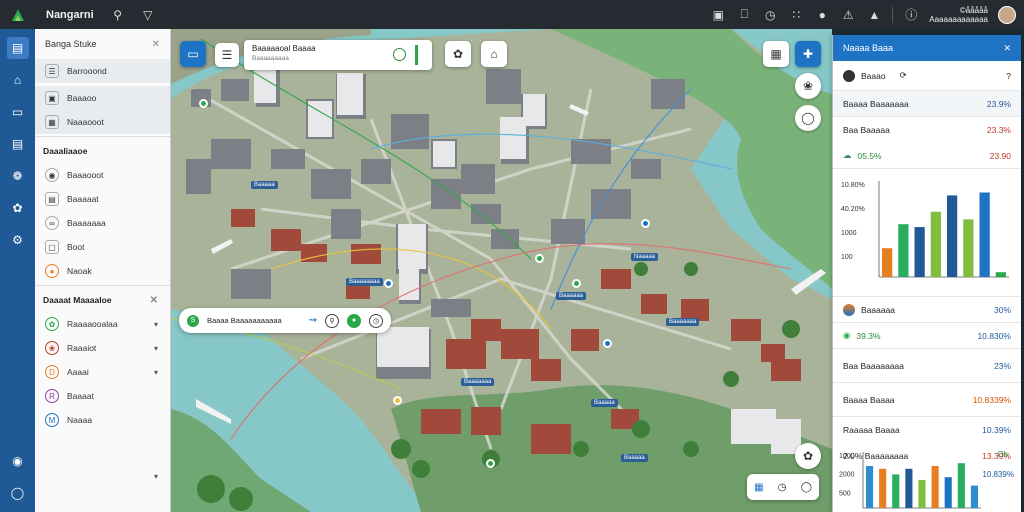 The image size is (1024, 512). What do you see at coordinates (102, 175) in the screenshot?
I see `layer-item: ◉ Baaaooot` at bounding box center [102, 175].